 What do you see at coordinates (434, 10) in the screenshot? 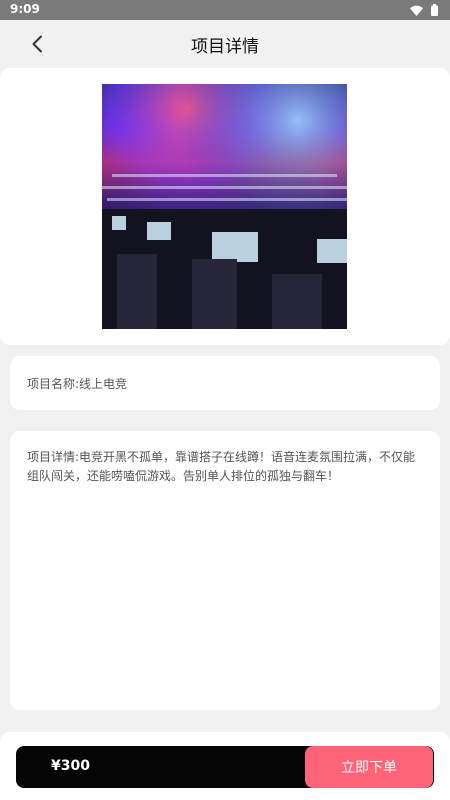
I see `battery-icon` at bounding box center [434, 10].